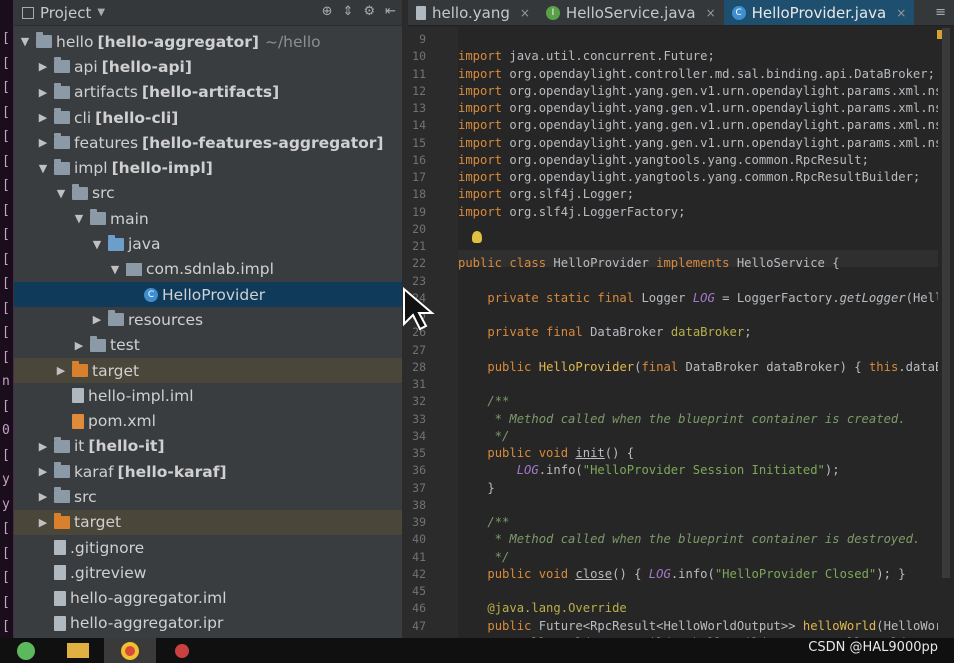  Describe the element at coordinates (208, 395) in the screenshot. I see `tree-item: hello-impl.iml` at that location.